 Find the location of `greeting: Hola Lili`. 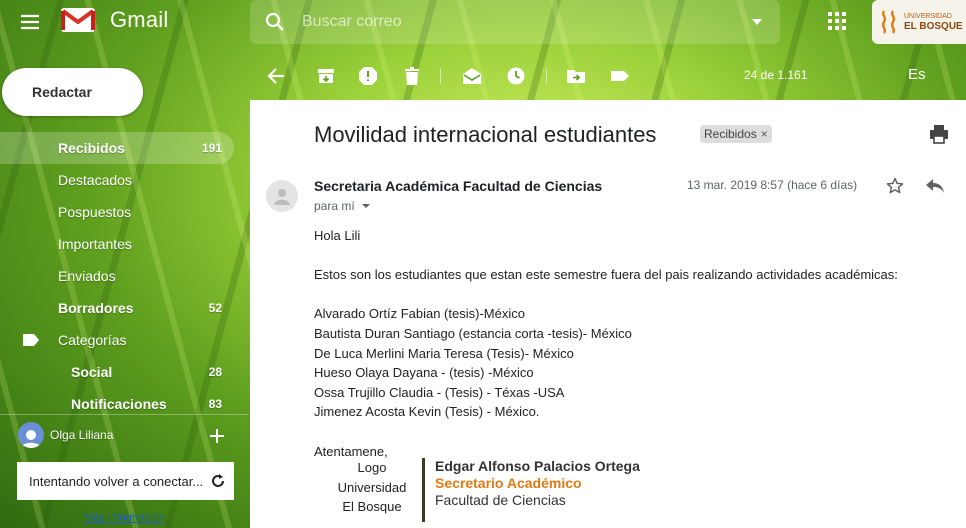

greeting: Hola Lili is located at coordinates (337, 235).